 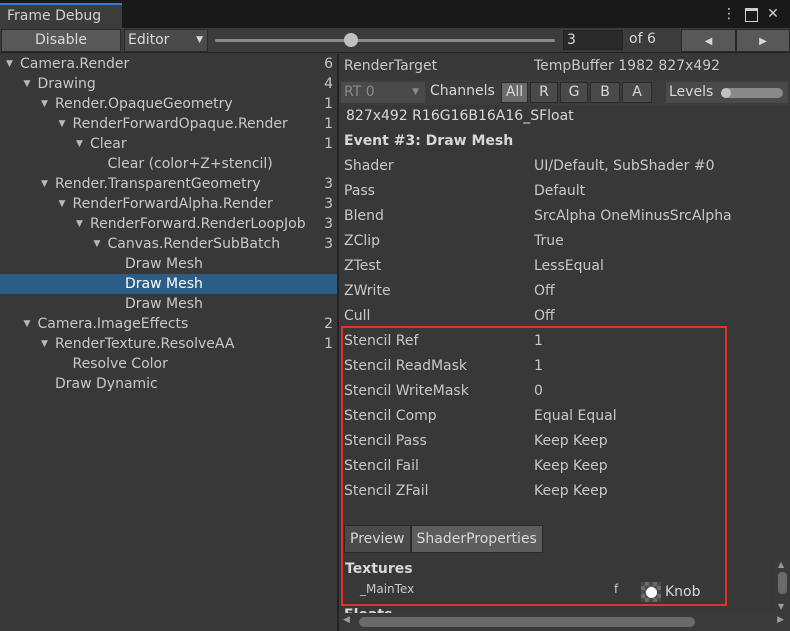 I want to click on tree-row-label: Draw Dynamic, so click(x=106, y=384).